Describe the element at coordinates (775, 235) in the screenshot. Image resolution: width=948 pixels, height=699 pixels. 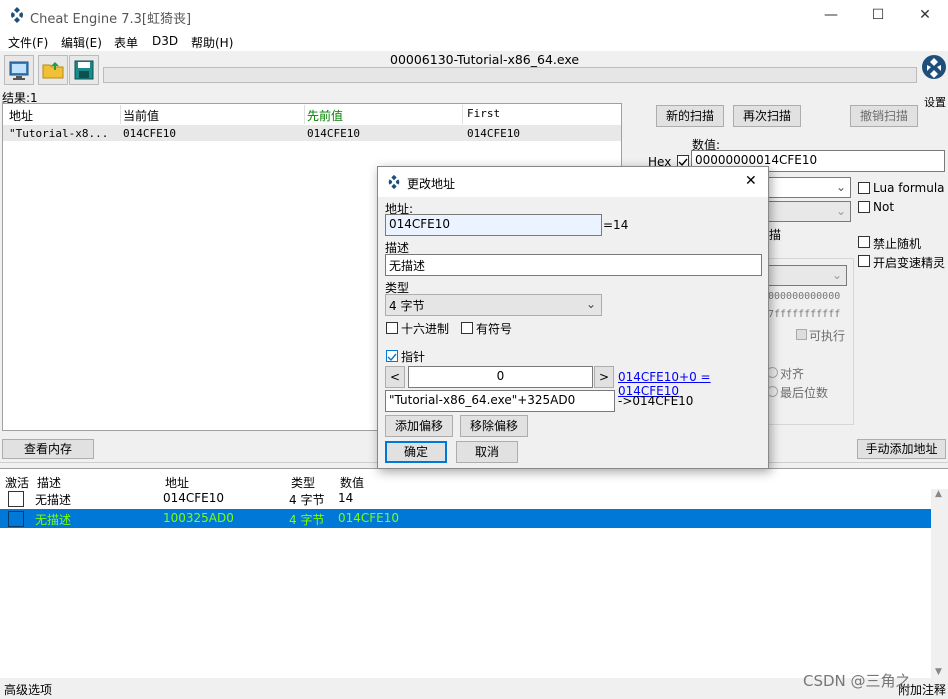
I see `scan-options-label: 描` at that location.